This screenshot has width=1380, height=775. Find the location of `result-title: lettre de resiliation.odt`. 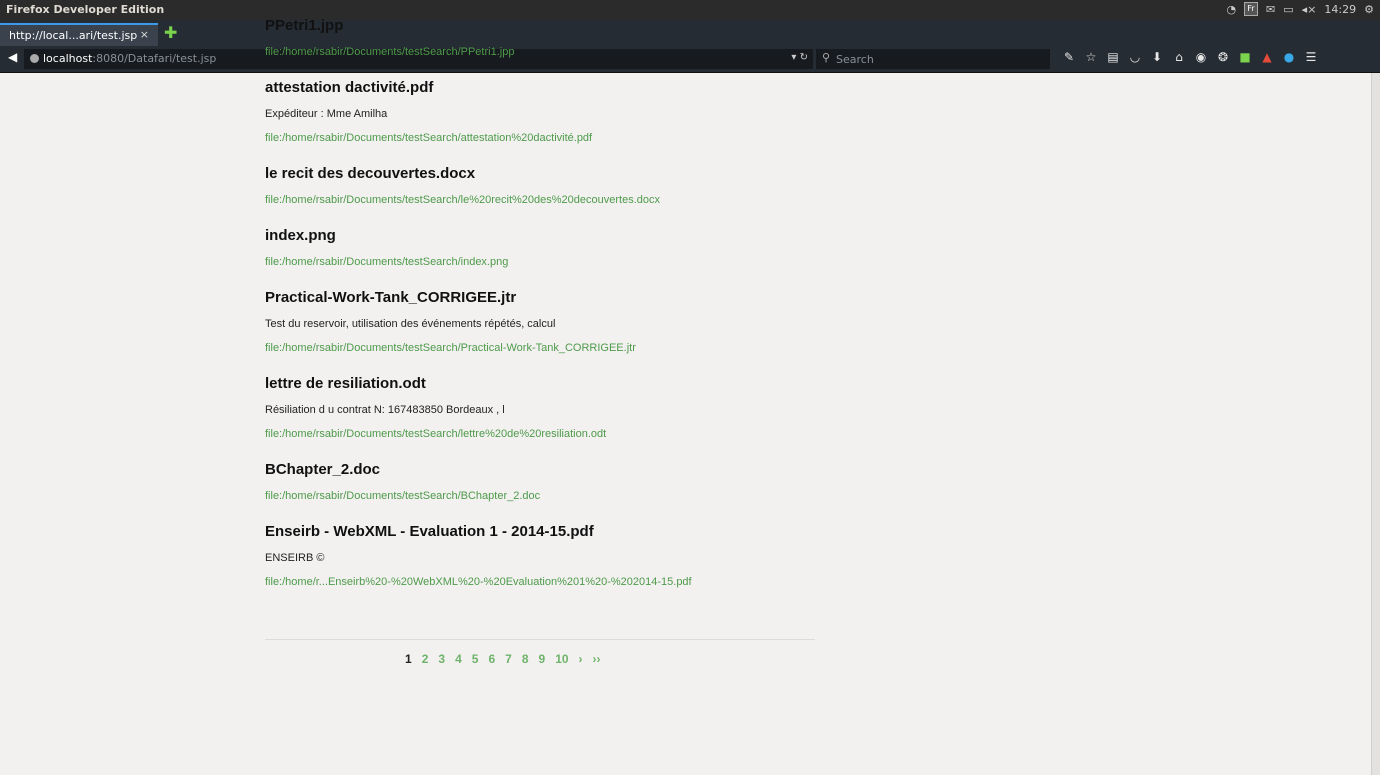

result-title: lettre de resiliation.odt is located at coordinates (540, 384).